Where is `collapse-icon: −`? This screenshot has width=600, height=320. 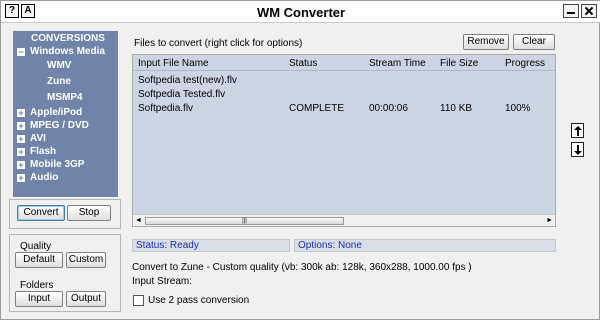
collapse-icon: − is located at coordinates (21, 52).